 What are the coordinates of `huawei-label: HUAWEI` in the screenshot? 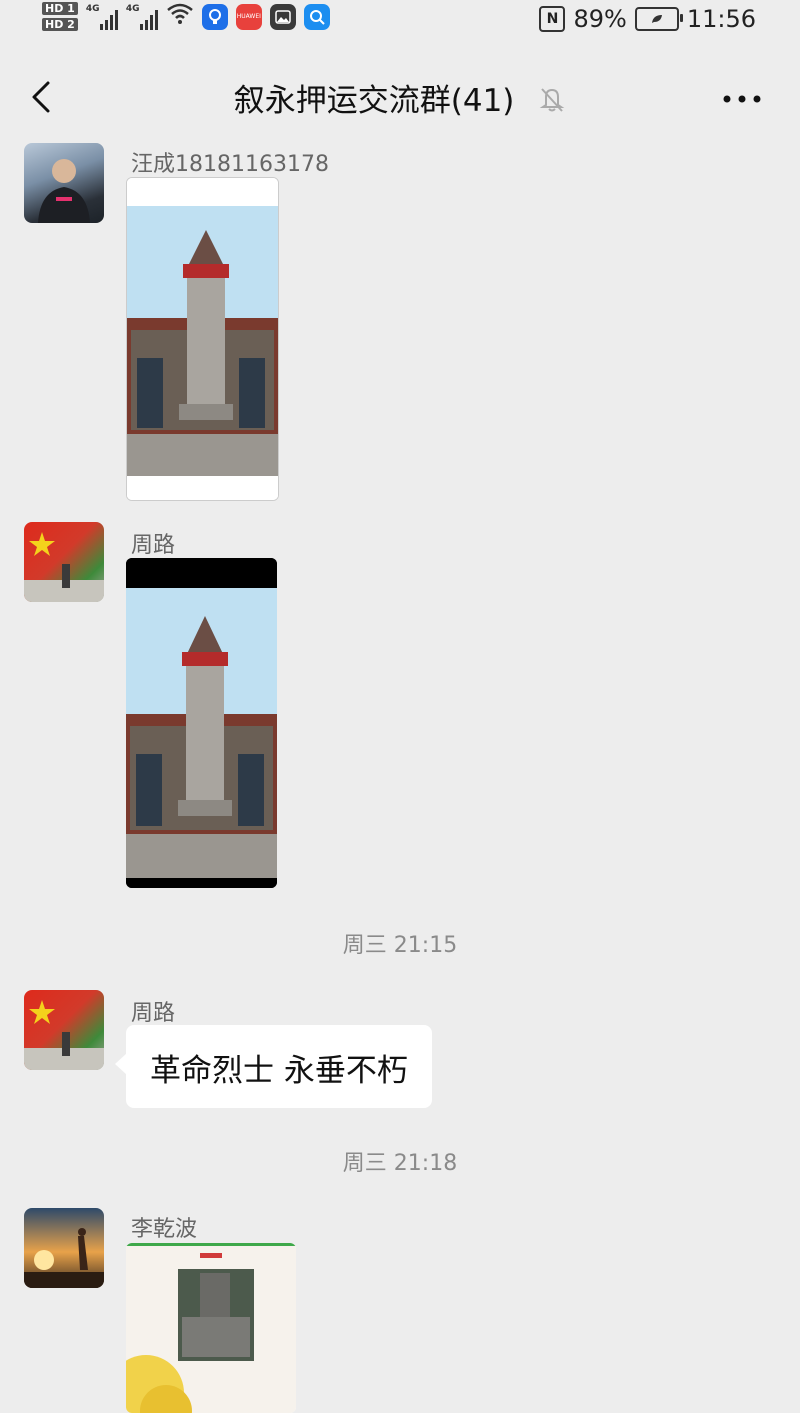 It's located at (248, 16).